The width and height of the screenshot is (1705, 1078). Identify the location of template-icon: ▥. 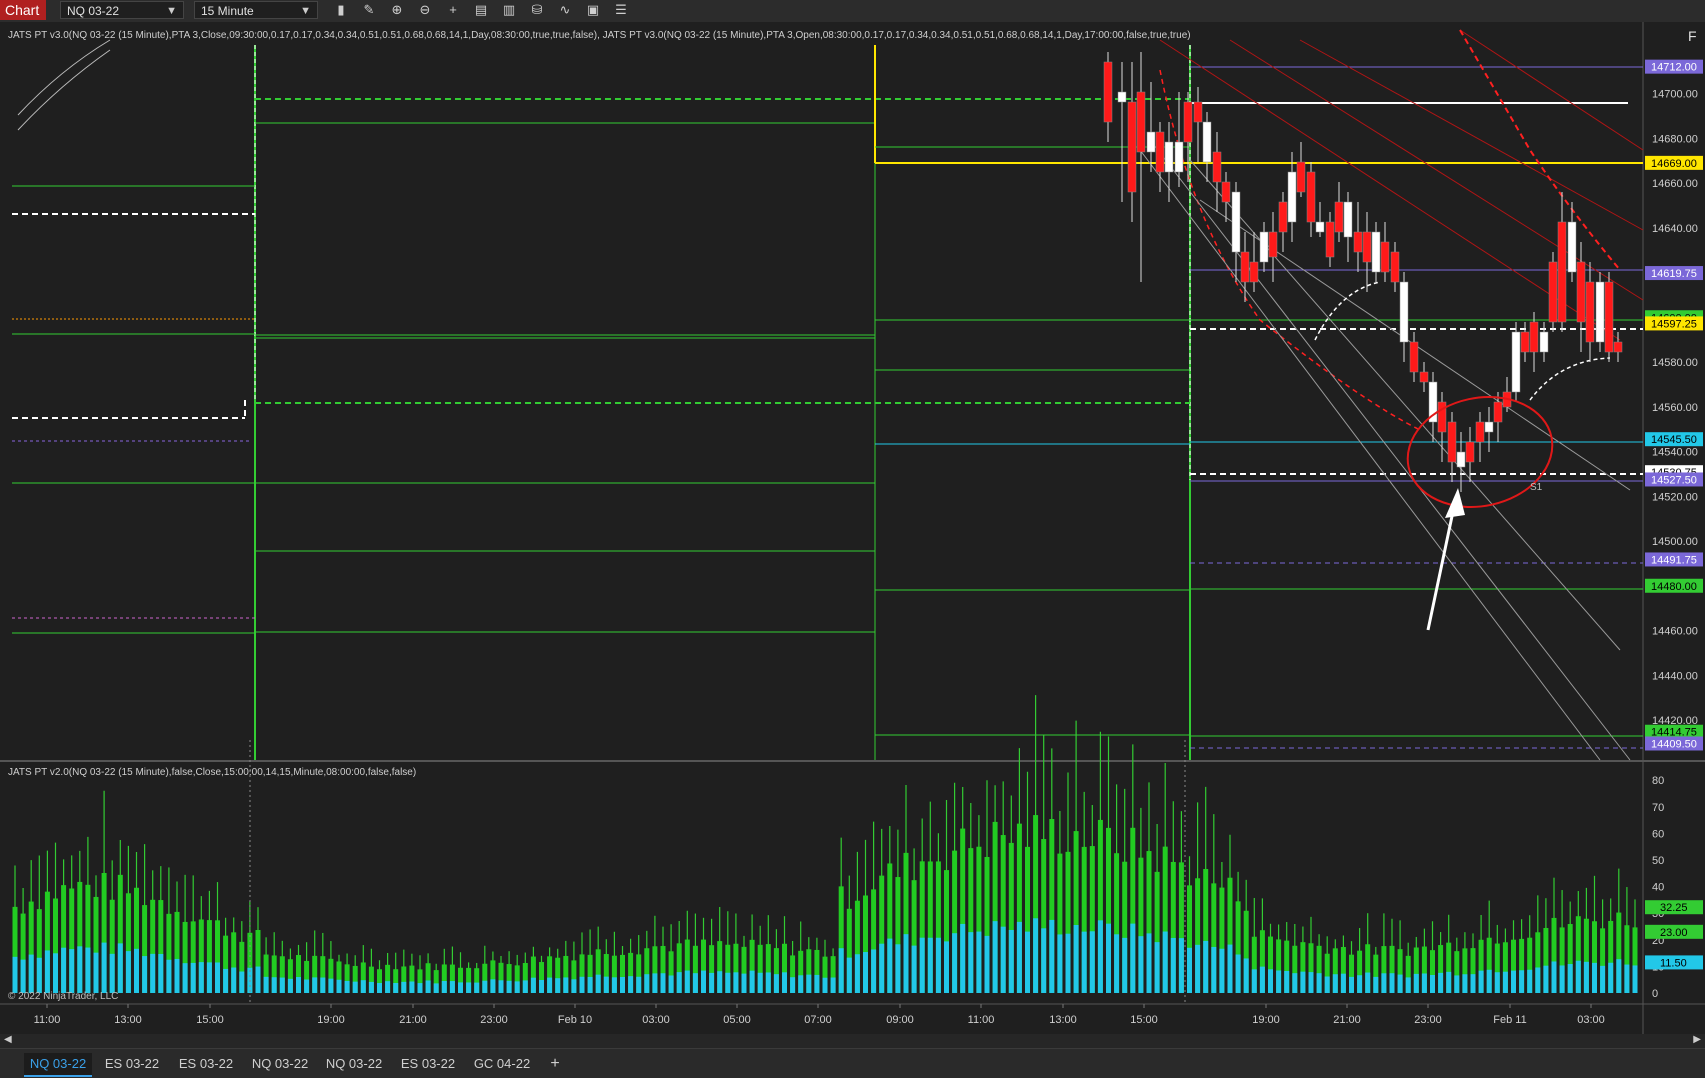
(509, 10).